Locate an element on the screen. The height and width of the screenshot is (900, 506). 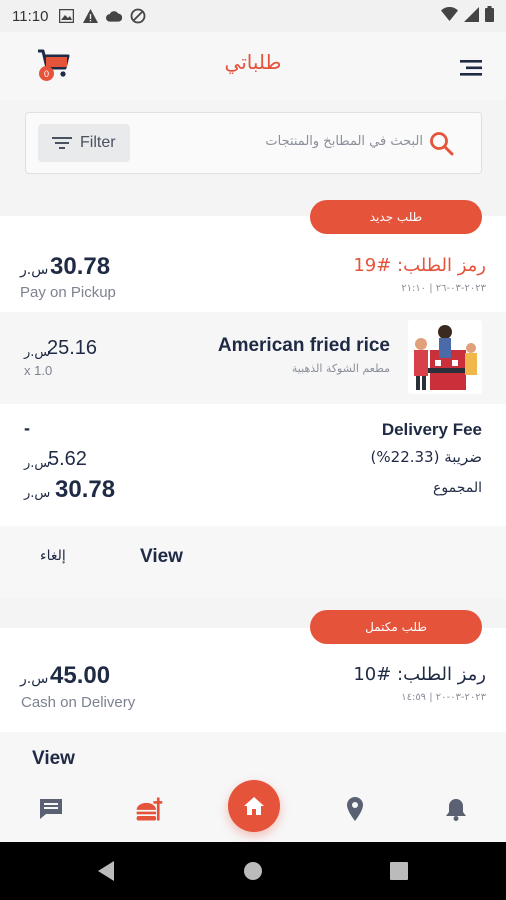
warning-icon is located at coordinates (90, 16).